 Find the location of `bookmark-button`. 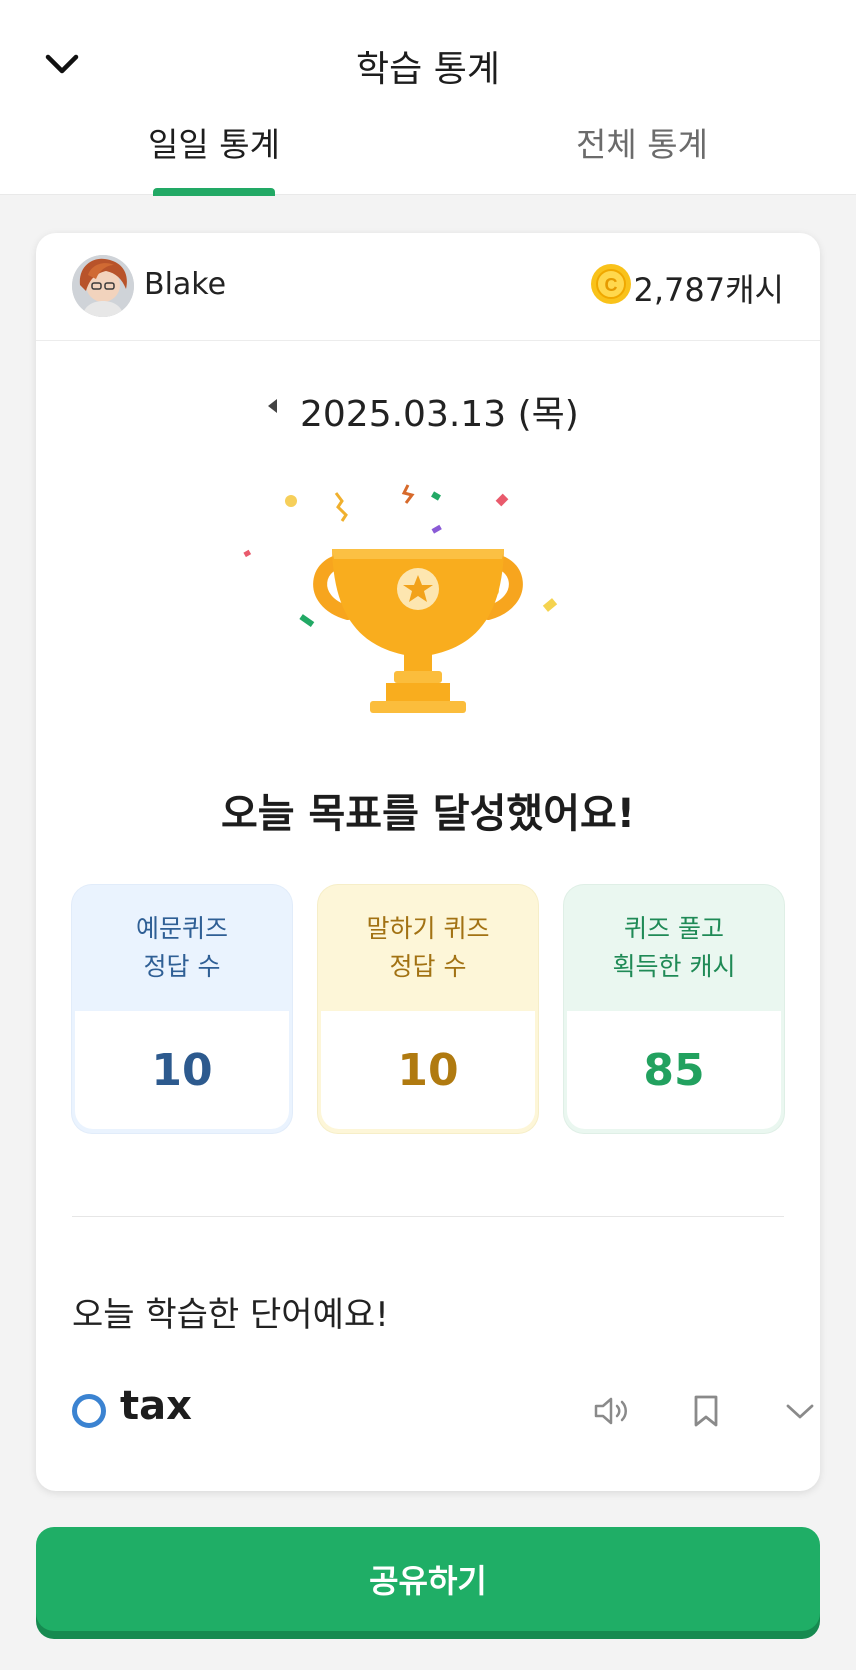

bookmark-button is located at coordinates (706, 1411).